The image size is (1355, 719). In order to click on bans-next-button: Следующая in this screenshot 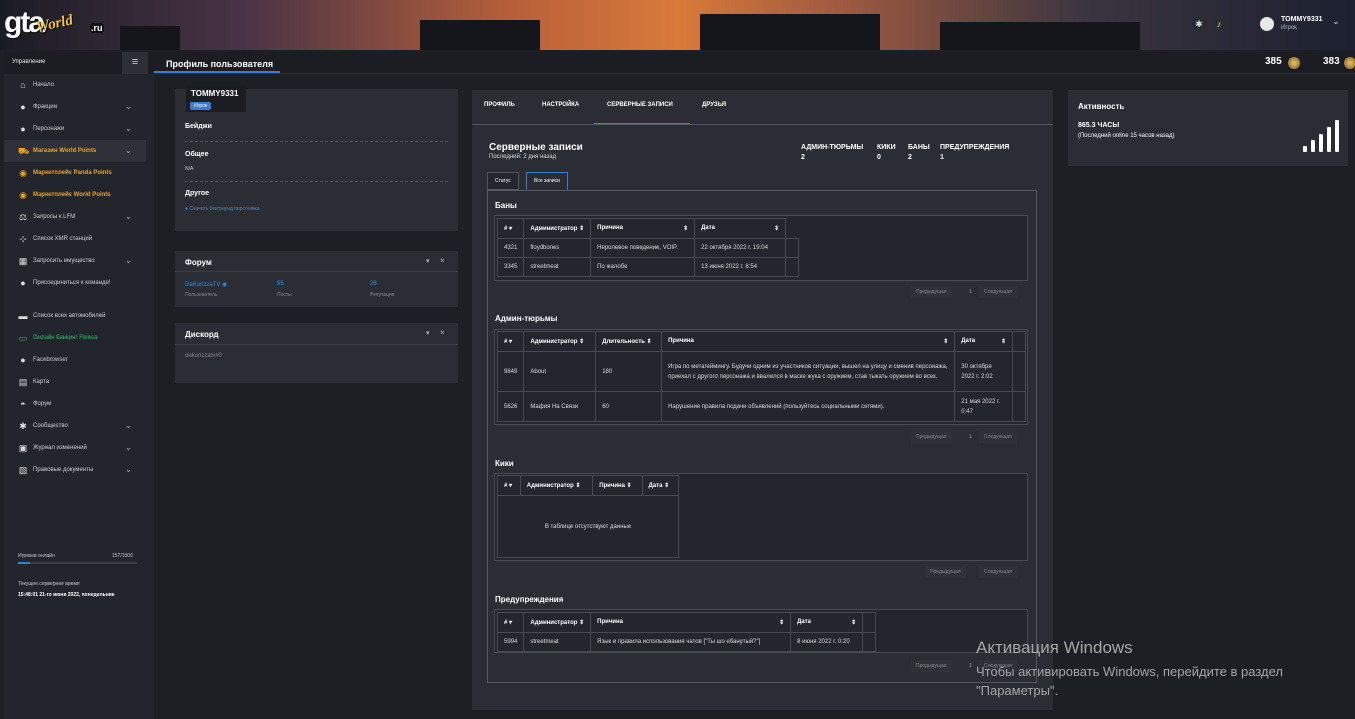, I will do `click(998, 292)`.